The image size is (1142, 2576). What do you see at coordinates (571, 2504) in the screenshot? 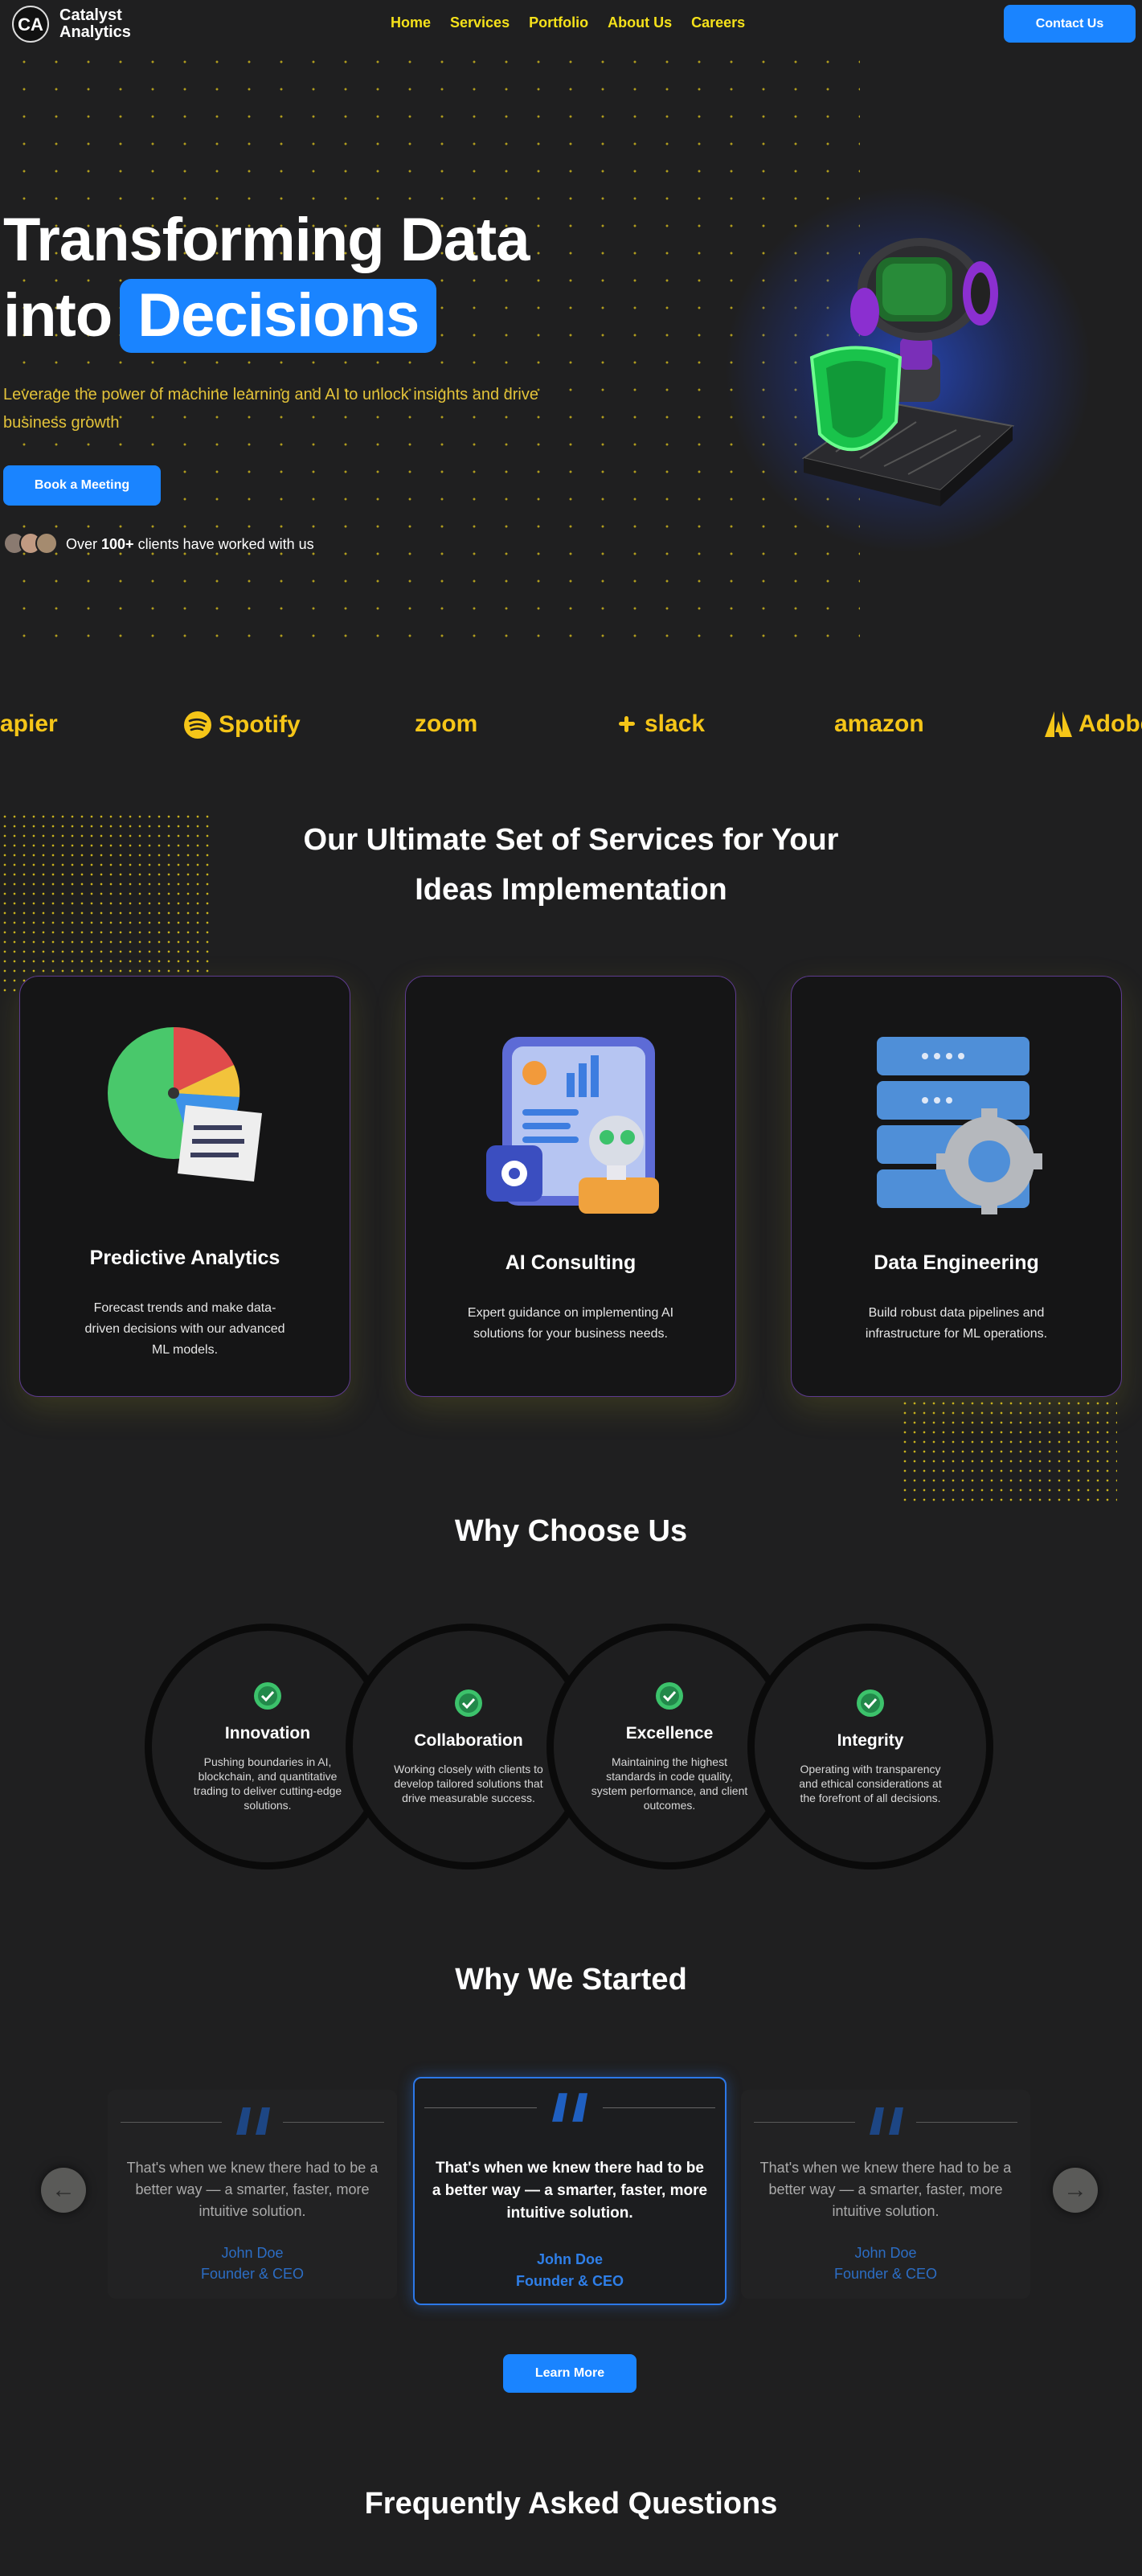
I see `faq-title: Frequently Asked Questions` at bounding box center [571, 2504].